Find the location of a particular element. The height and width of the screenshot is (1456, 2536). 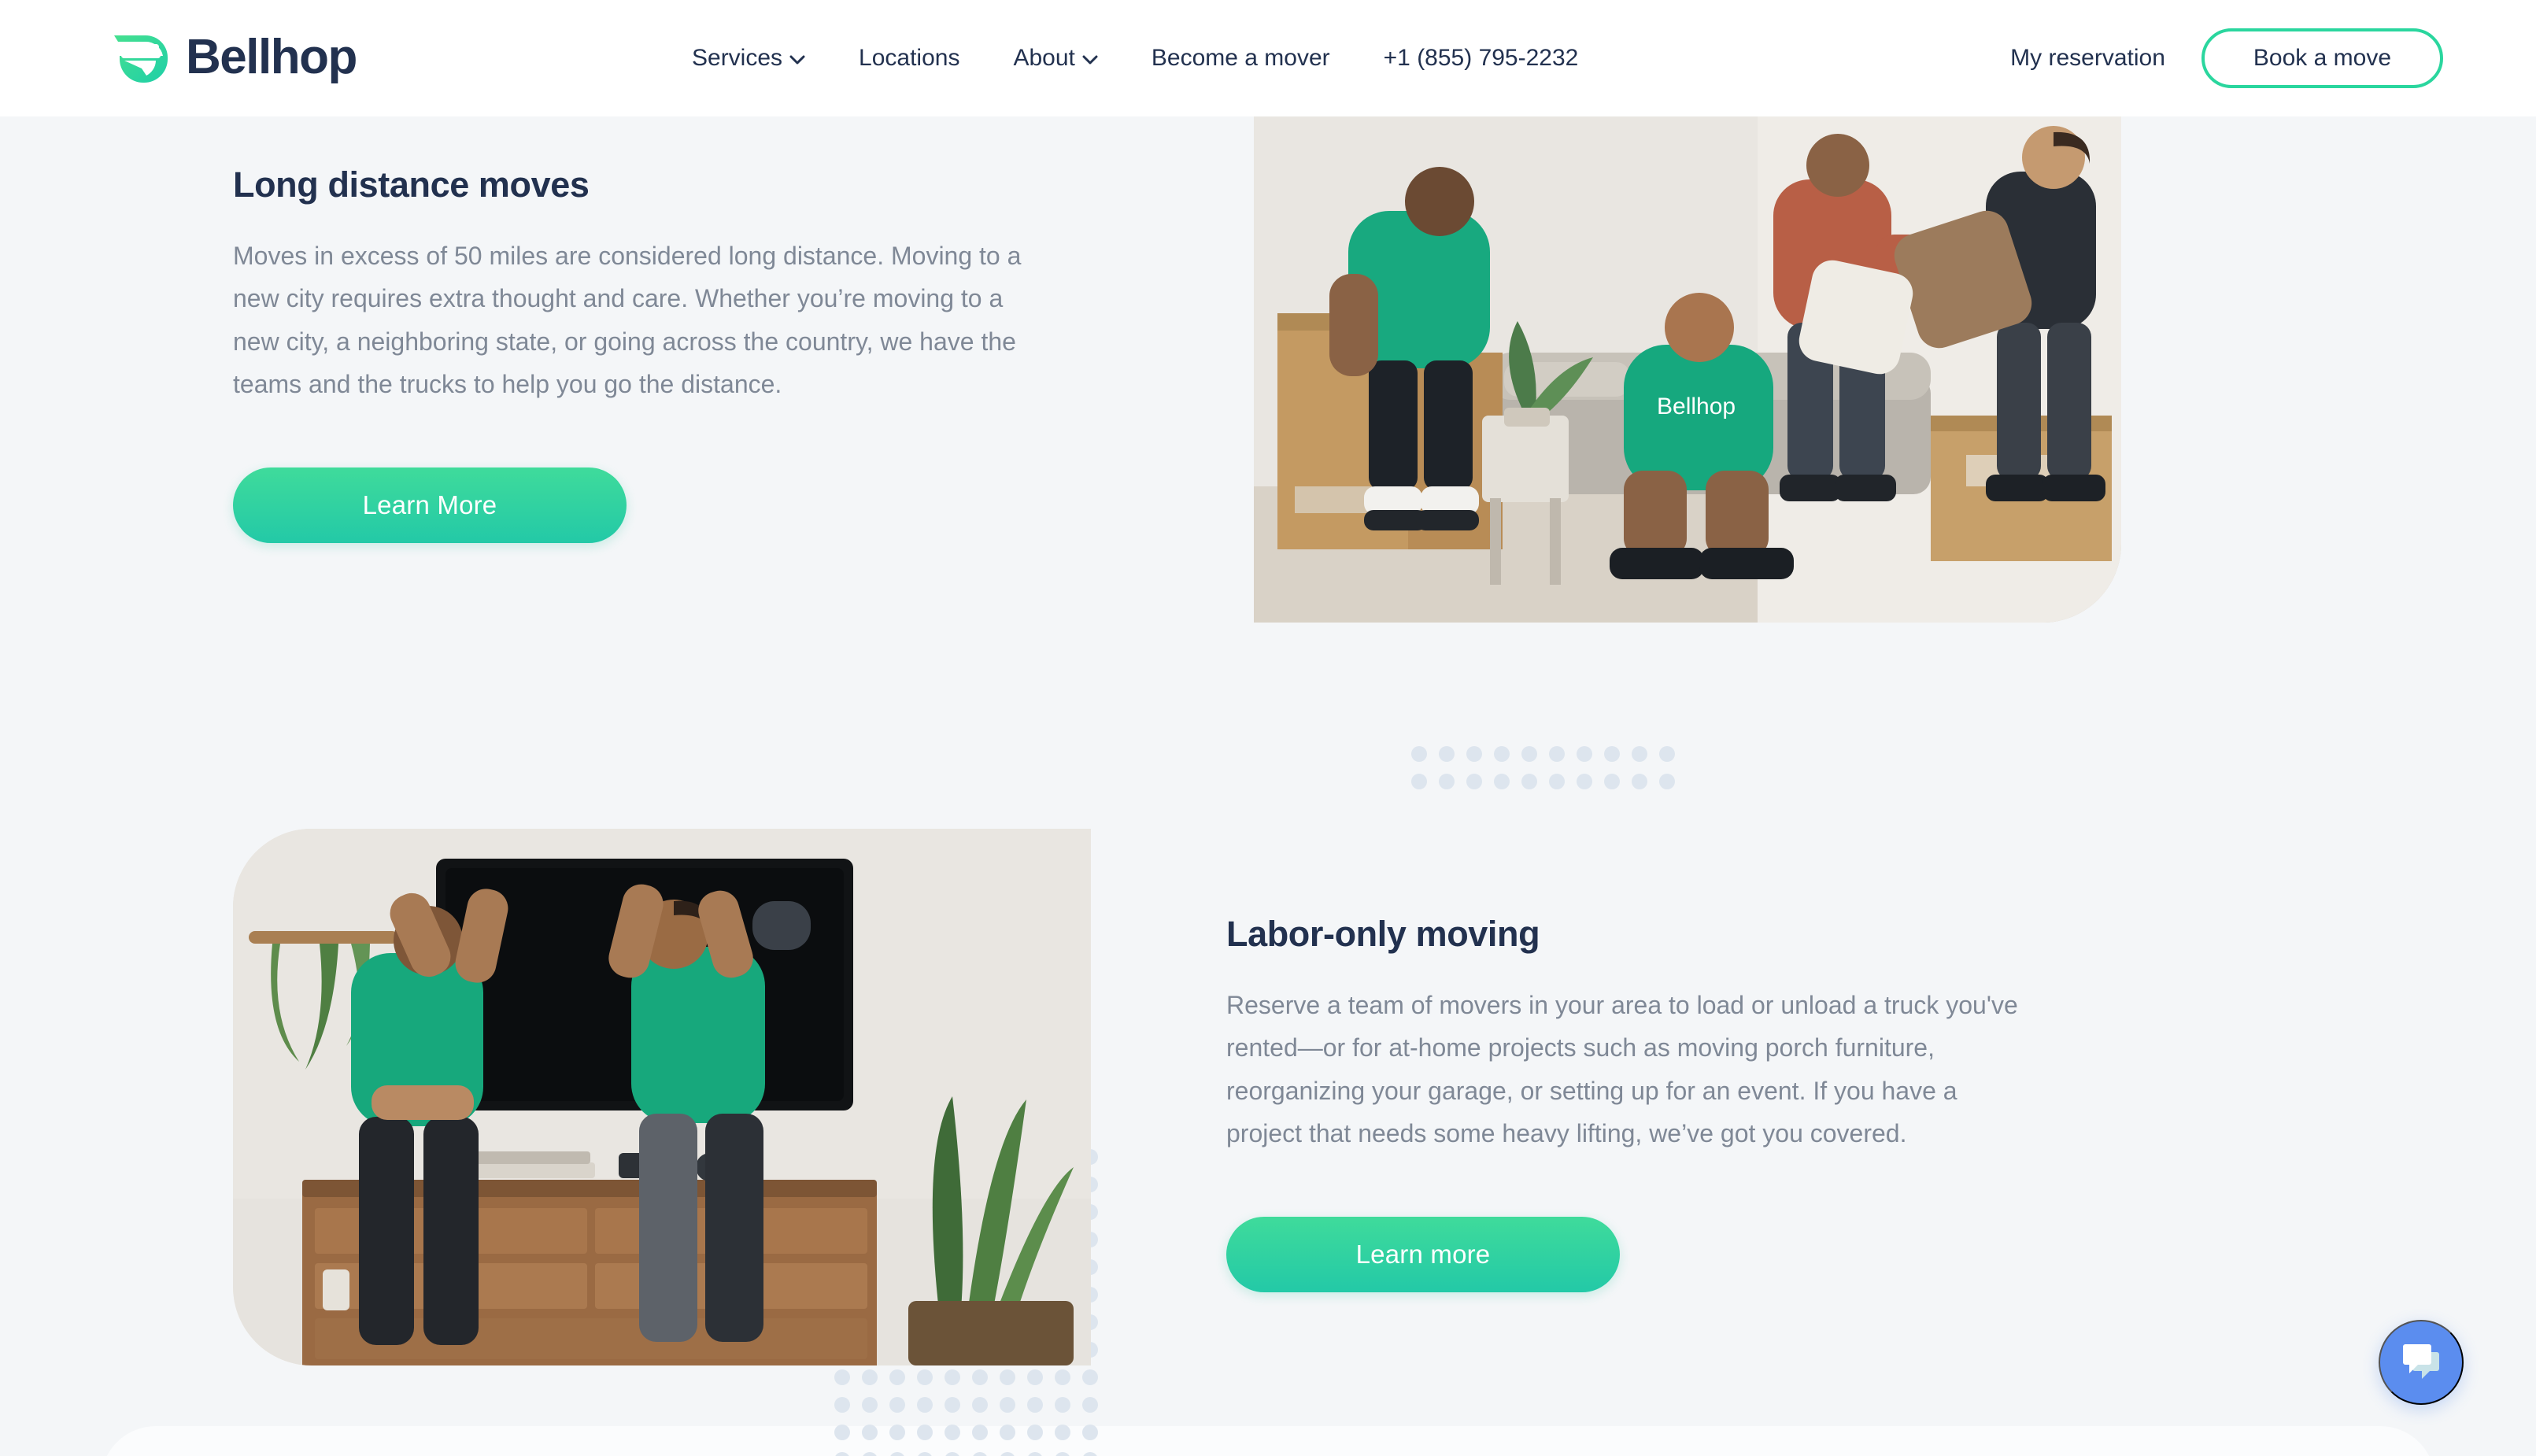

nav-item-label: +1 (855) 795-2232 is located at coordinates (1481, 58).